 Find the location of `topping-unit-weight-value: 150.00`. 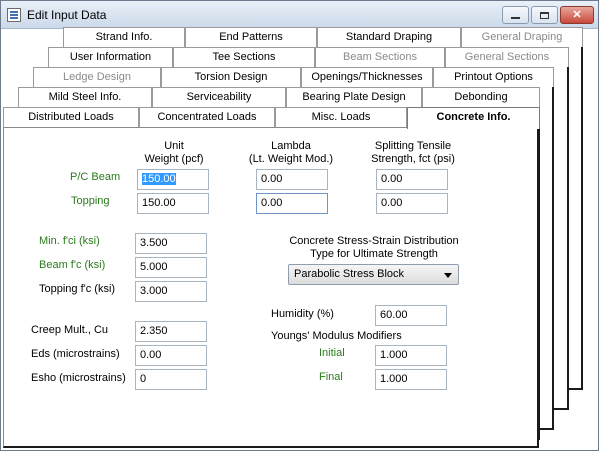

topping-unit-weight-value: 150.00 is located at coordinates (159, 203).